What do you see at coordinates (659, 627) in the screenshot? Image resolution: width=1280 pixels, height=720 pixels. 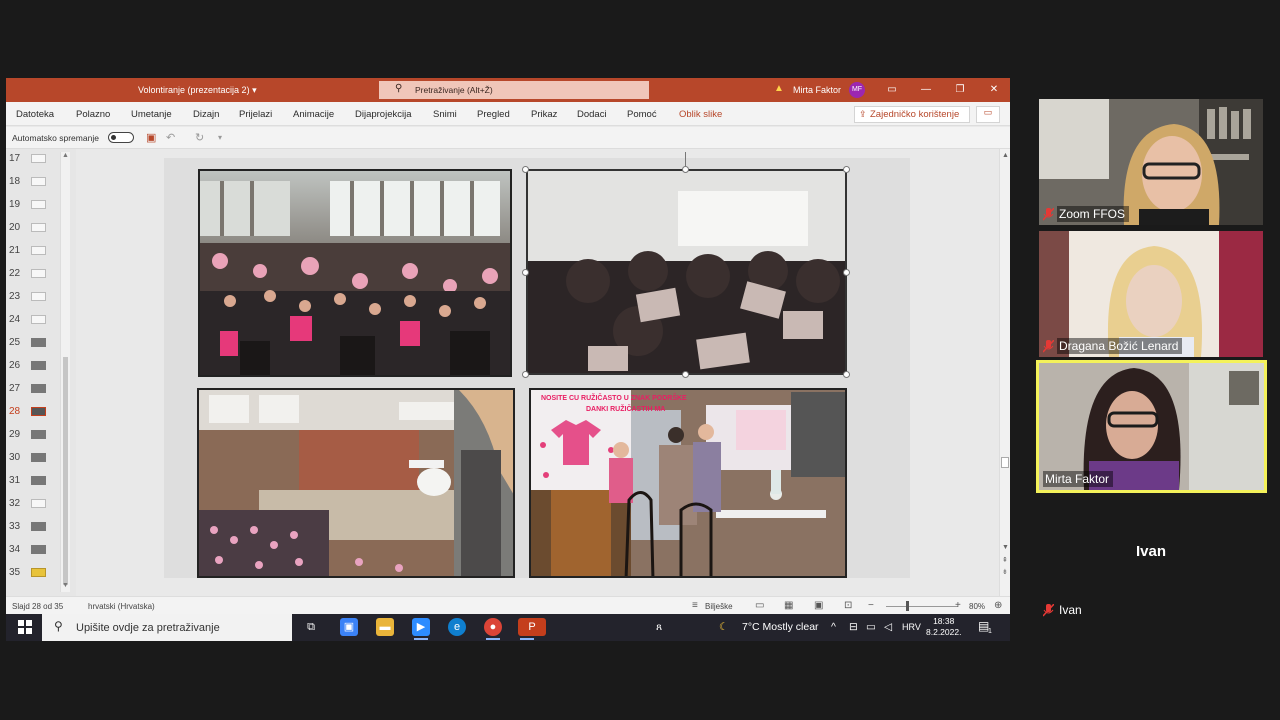 I see `people-icon: ጸ` at bounding box center [659, 627].